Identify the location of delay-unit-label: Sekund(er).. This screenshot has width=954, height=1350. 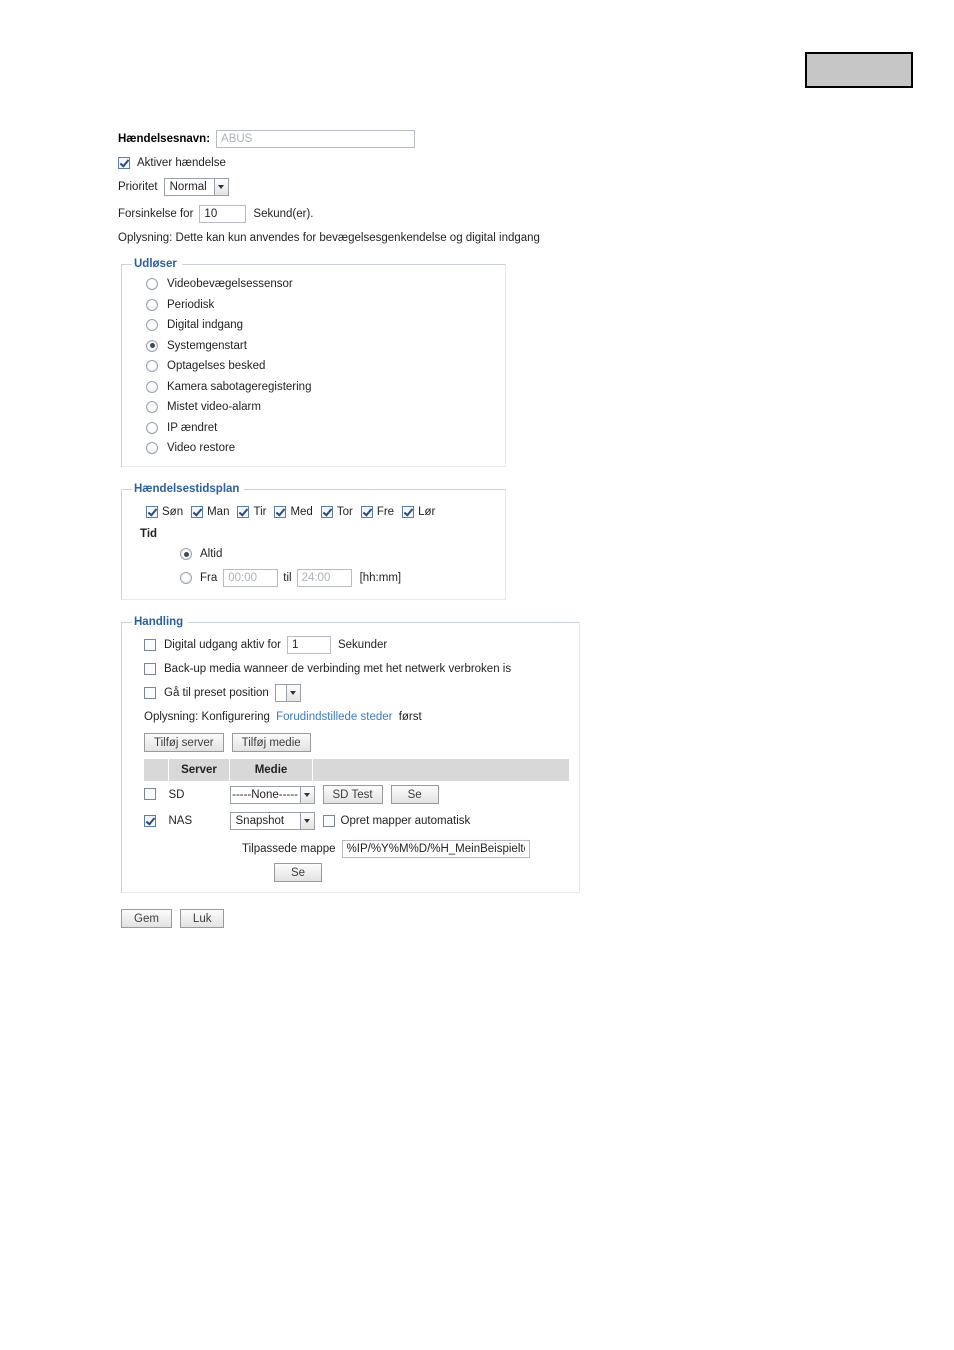
(283, 214).